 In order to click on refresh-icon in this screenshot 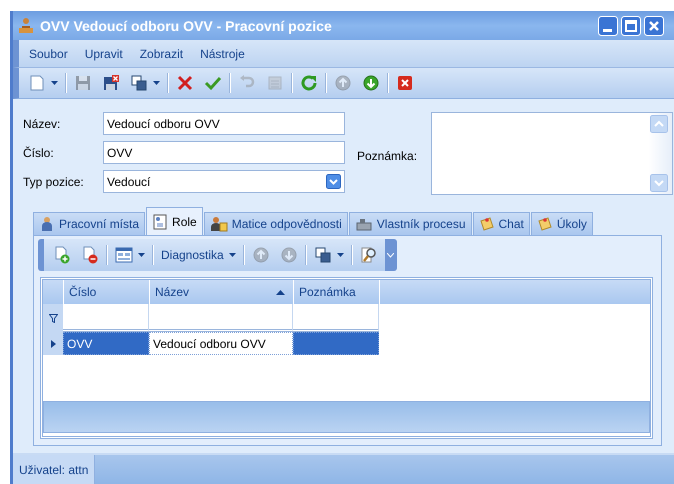, I will do `click(309, 83)`.